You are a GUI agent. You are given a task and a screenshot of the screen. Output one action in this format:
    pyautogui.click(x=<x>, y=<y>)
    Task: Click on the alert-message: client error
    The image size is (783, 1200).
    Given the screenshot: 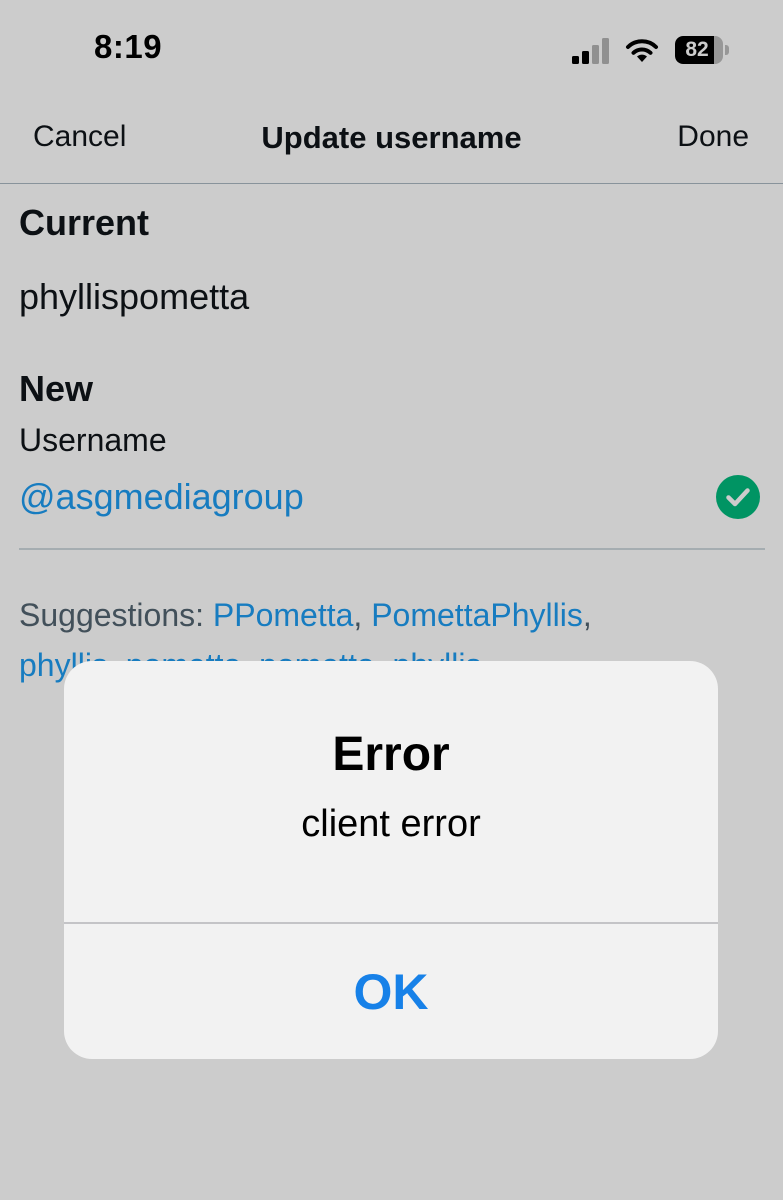 What is the action you would take?
    pyautogui.click(x=391, y=824)
    